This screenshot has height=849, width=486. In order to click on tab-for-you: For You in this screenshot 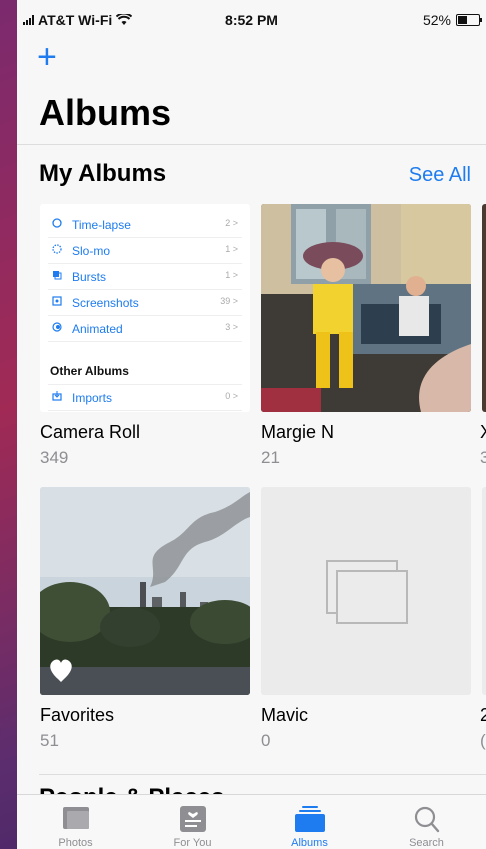, I will do `click(192, 822)`.